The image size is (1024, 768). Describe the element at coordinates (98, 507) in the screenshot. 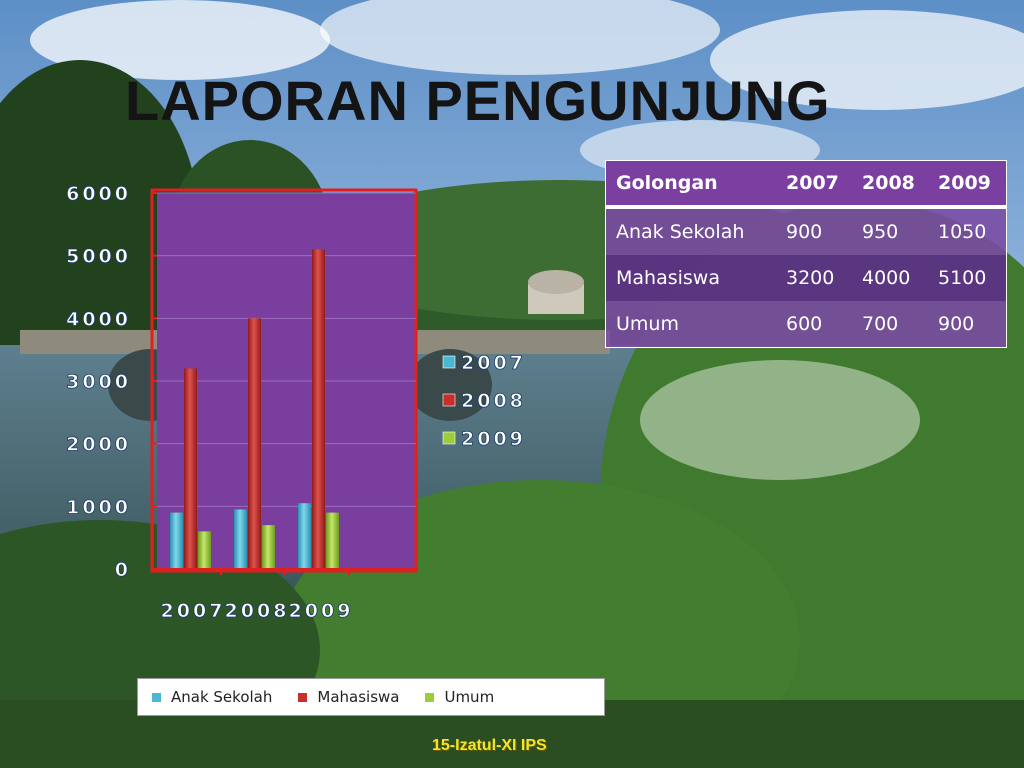

I see `y-tick-label: 1000` at that location.